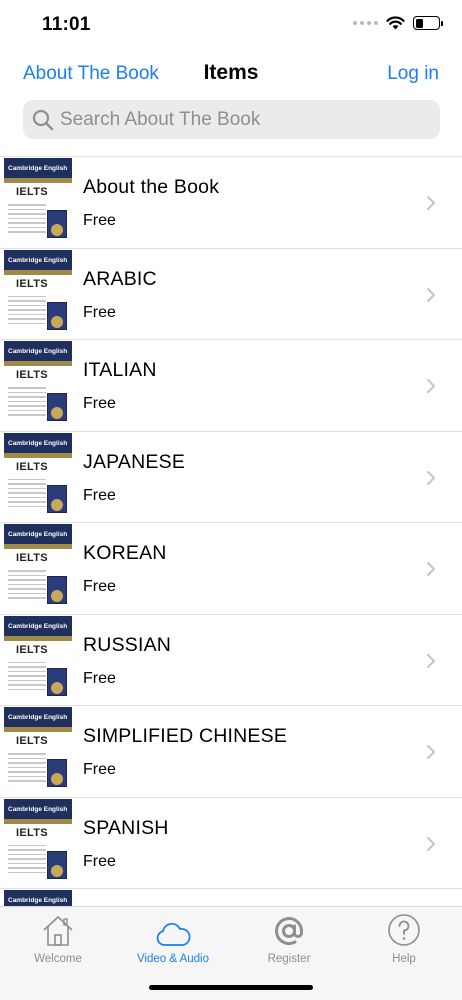  Describe the element at coordinates (125, 553) in the screenshot. I see `item-title: KOREAN` at that location.